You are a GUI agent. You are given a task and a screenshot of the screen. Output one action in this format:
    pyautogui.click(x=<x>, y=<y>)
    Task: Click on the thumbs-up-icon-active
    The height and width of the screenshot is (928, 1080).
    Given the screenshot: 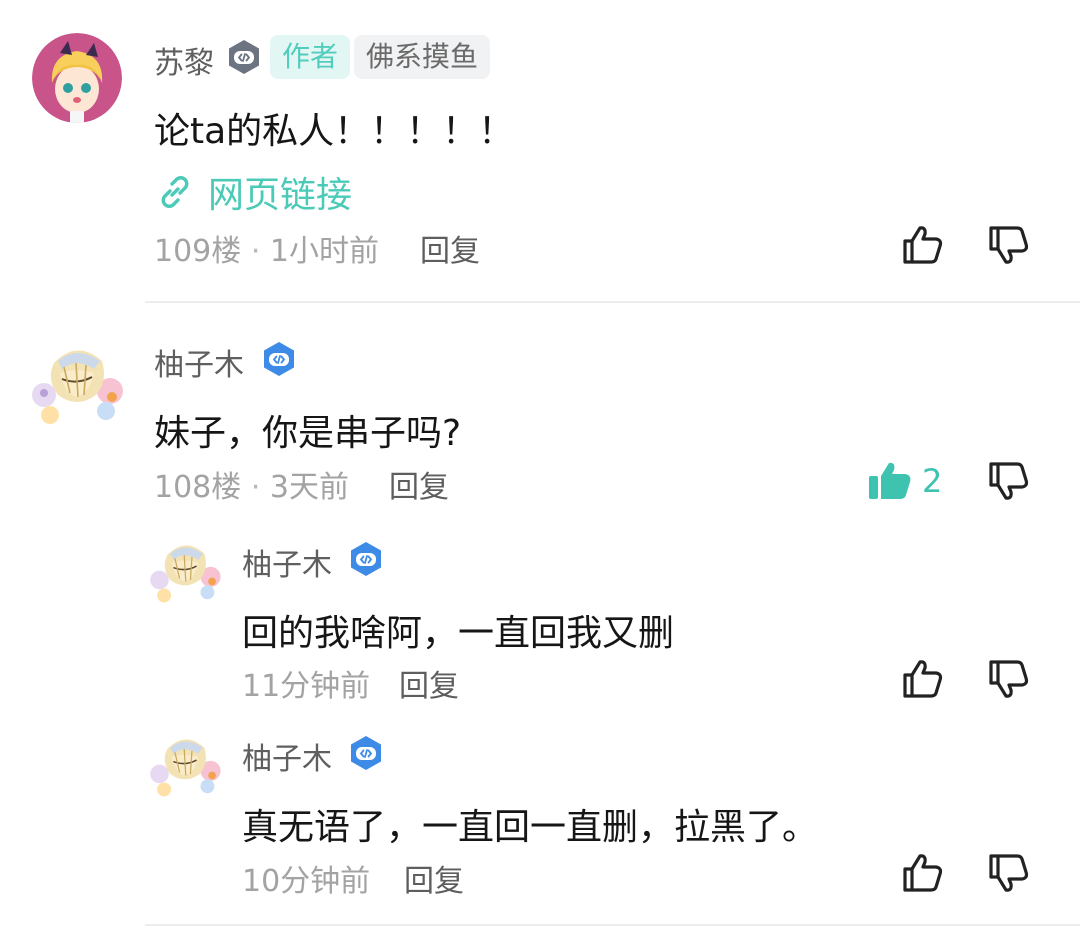 What is the action you would take?
    pyautogui.click(x=890, y=481)
    